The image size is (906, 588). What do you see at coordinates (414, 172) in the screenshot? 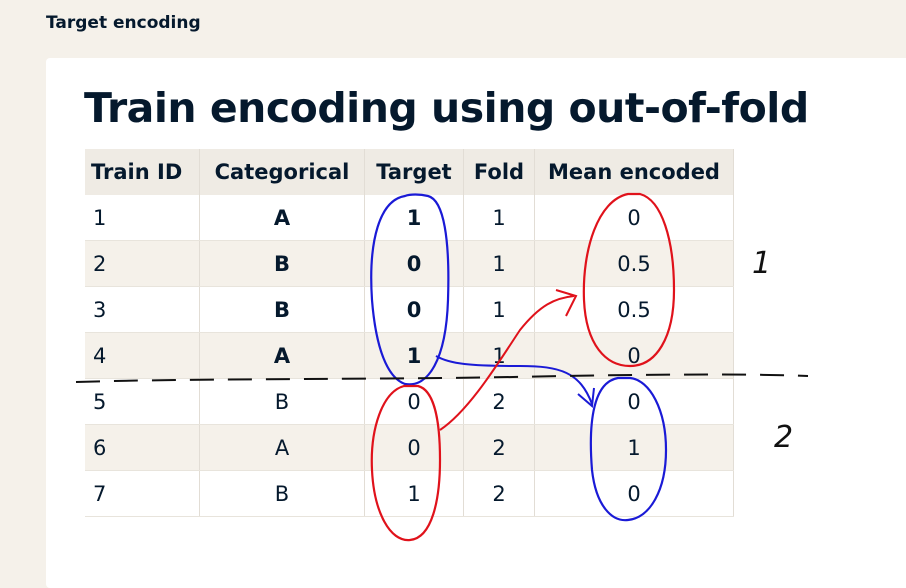
I see `header-target: Target` at bounding box center [414, 172].